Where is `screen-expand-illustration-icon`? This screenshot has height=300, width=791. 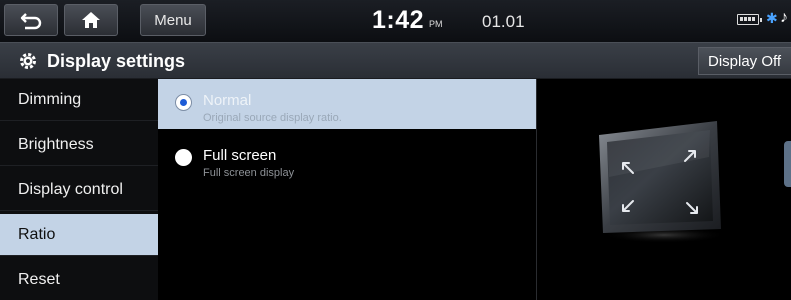 screen-expand-illustration-icon is located at coordinates (662, 182).